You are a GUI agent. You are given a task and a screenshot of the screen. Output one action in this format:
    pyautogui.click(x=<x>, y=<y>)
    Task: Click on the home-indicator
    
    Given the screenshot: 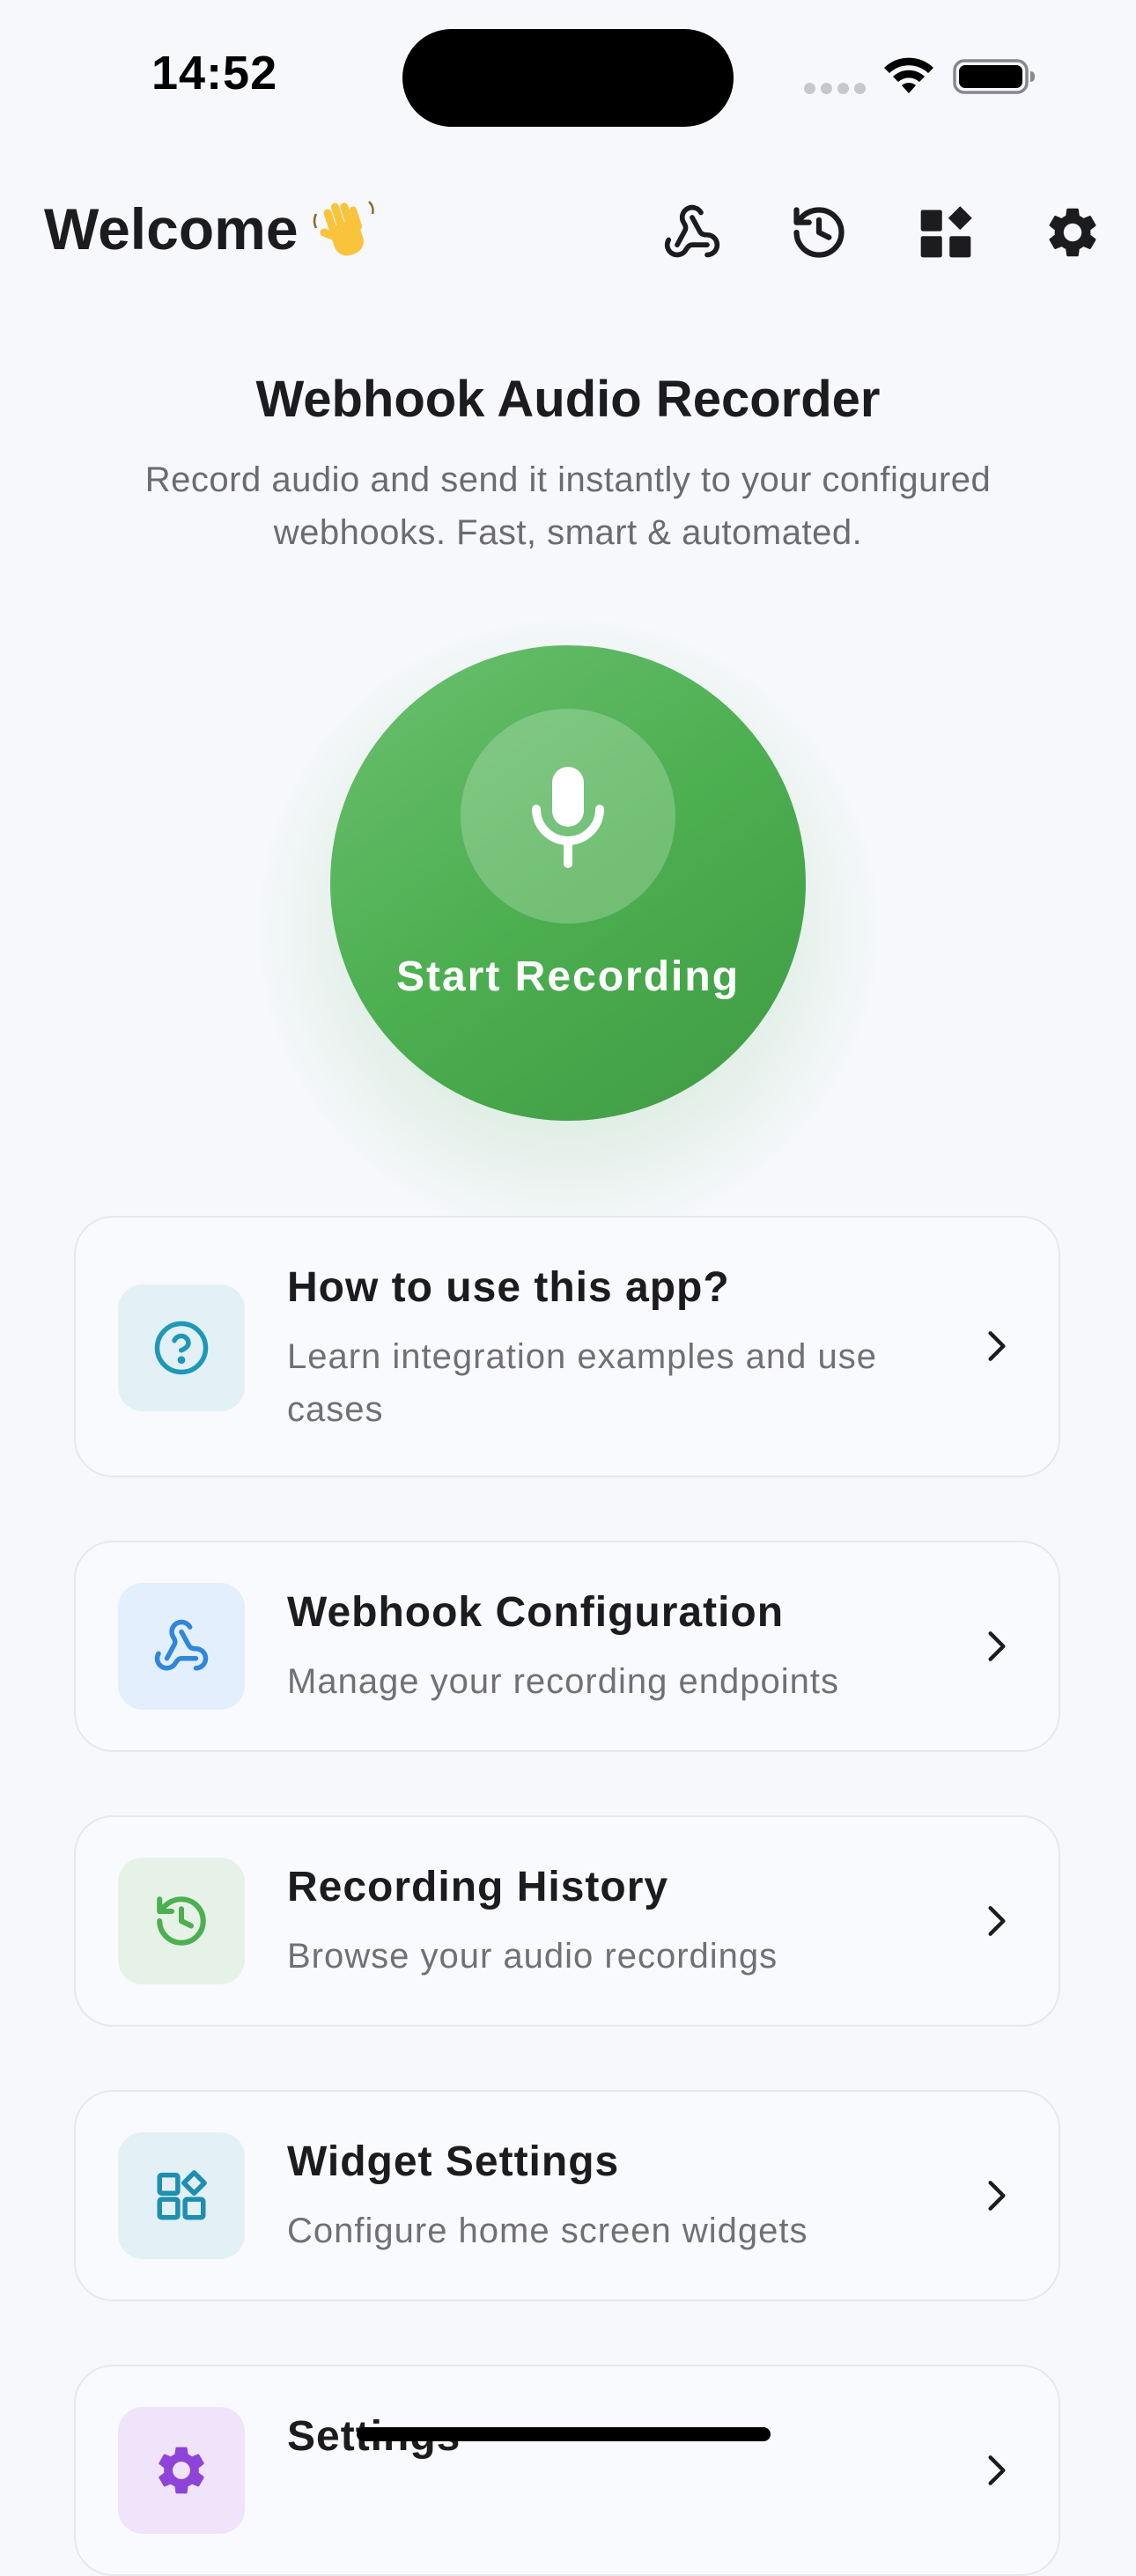 What is the action you would take?
    pyautogui.click(x=564, y=2434)
    